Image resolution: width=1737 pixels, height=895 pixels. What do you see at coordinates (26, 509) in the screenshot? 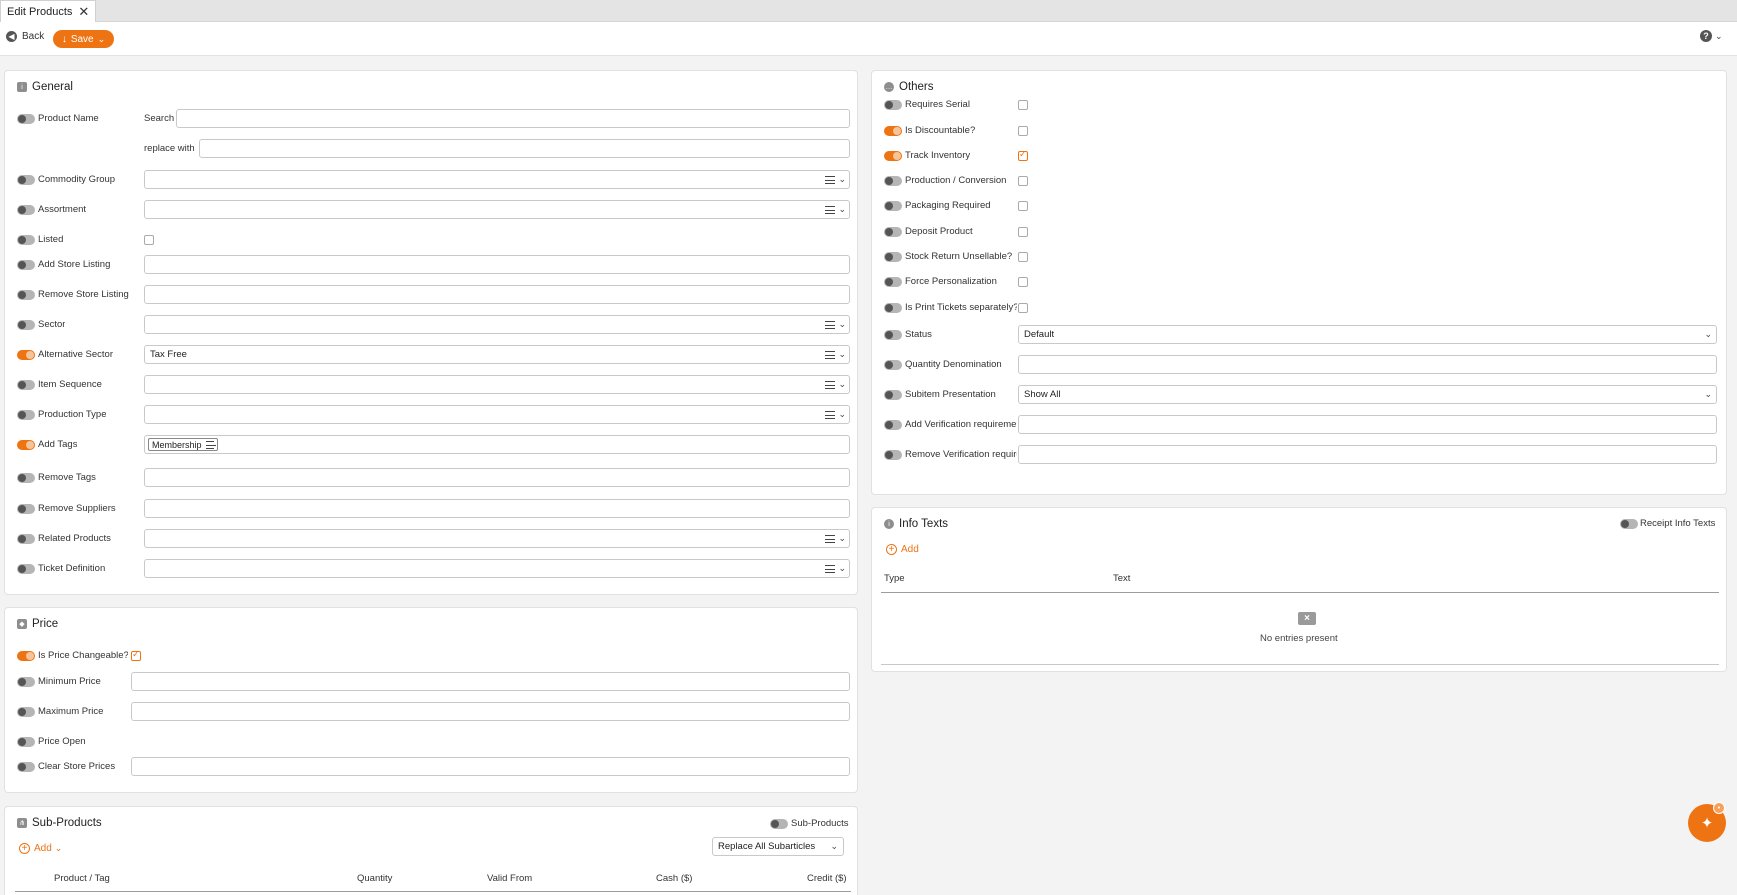
I see `remove-suppliers-toggle` at bounding box center [26, 509].